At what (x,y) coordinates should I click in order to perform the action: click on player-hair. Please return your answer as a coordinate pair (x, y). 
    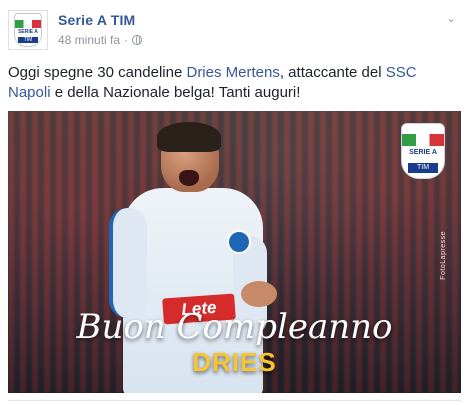
    Looking at the image, I should click on (189, 137).